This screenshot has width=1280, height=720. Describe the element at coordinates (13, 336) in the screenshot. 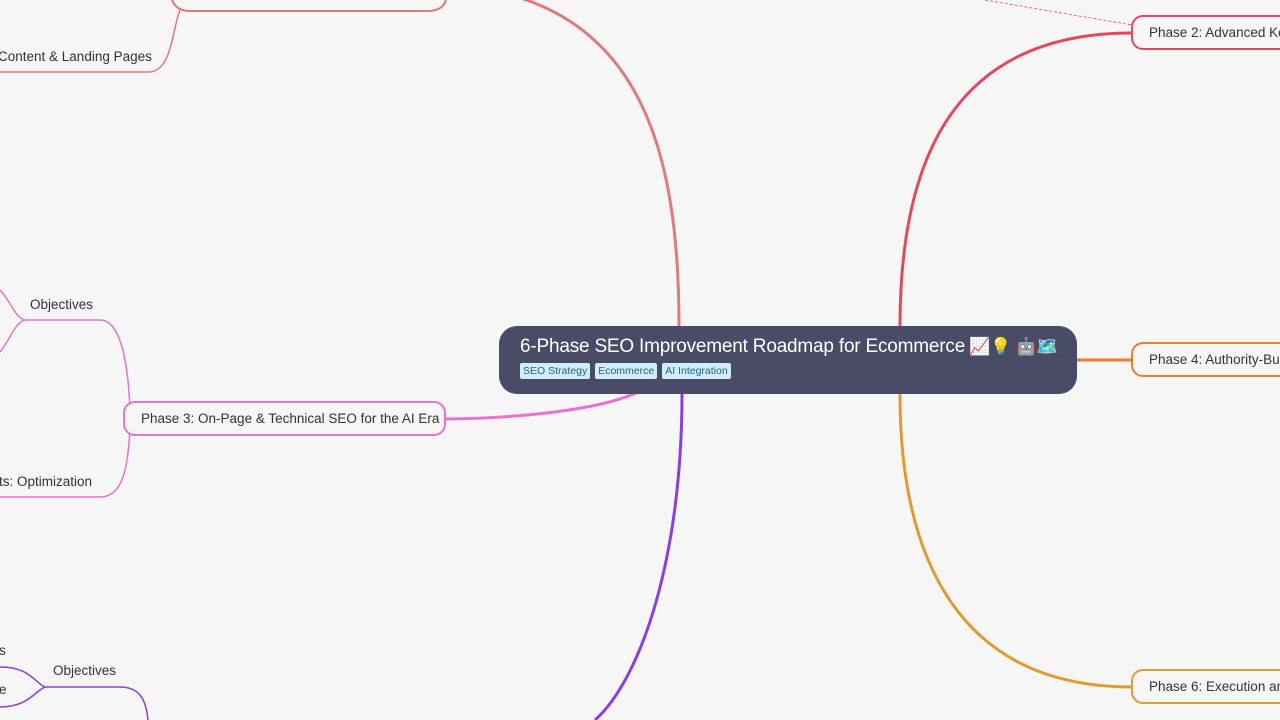

I see `link-phase3-obj-b` at that location.